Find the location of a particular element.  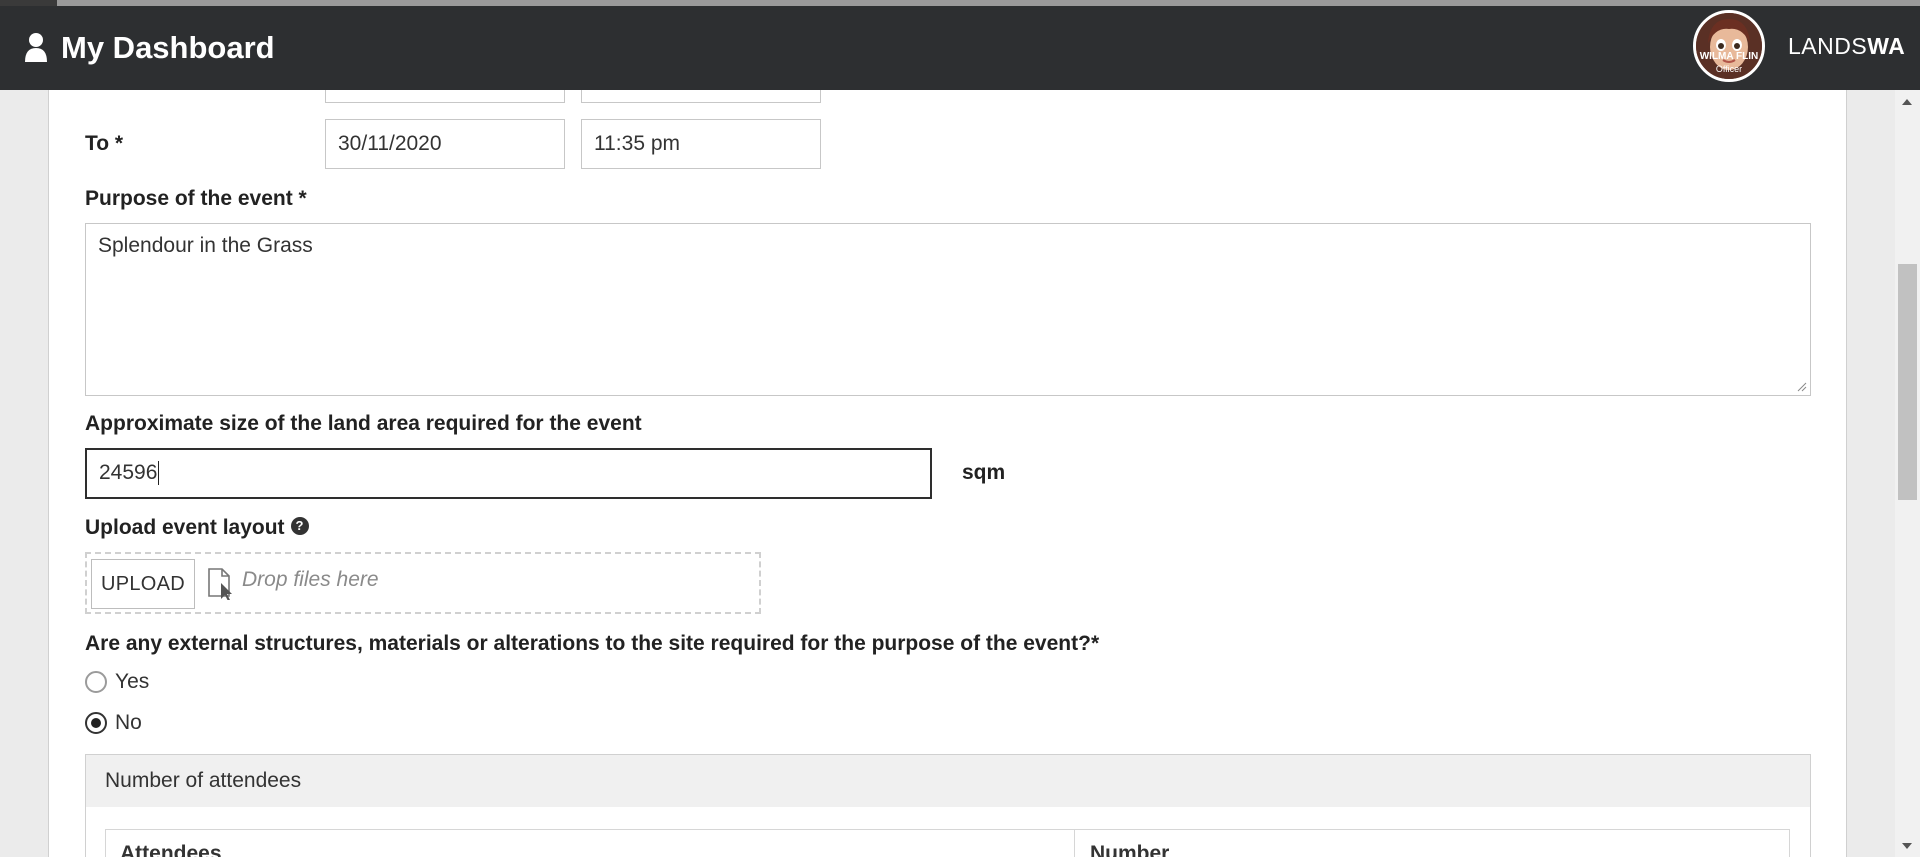

scroll-down-arrow-icon is located at coordinates (1907, 846).